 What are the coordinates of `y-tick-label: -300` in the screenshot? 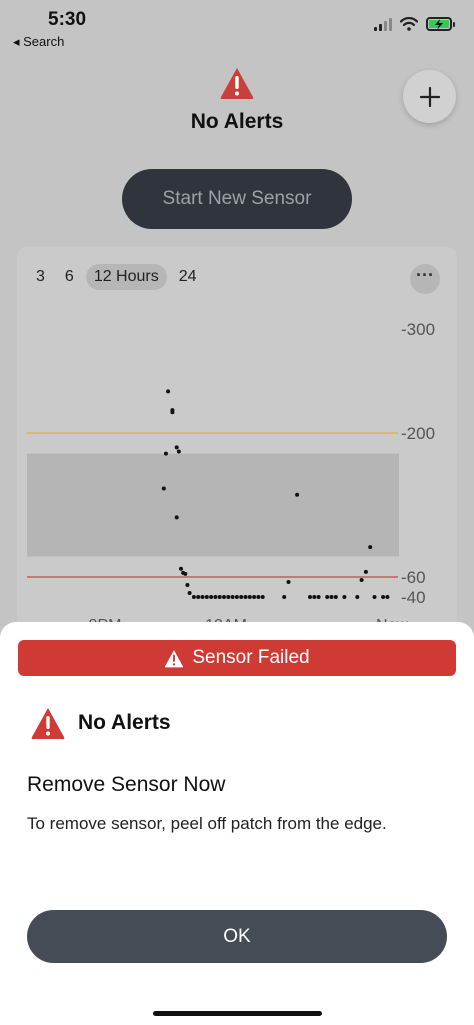 It's located at (418, 329).